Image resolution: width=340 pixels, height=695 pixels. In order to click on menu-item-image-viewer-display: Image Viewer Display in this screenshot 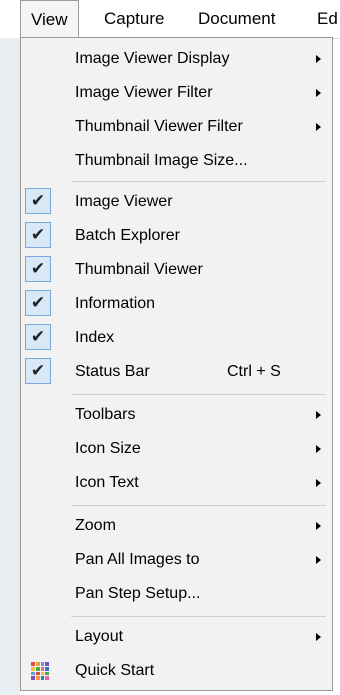, I will do `click(176, 59)`.